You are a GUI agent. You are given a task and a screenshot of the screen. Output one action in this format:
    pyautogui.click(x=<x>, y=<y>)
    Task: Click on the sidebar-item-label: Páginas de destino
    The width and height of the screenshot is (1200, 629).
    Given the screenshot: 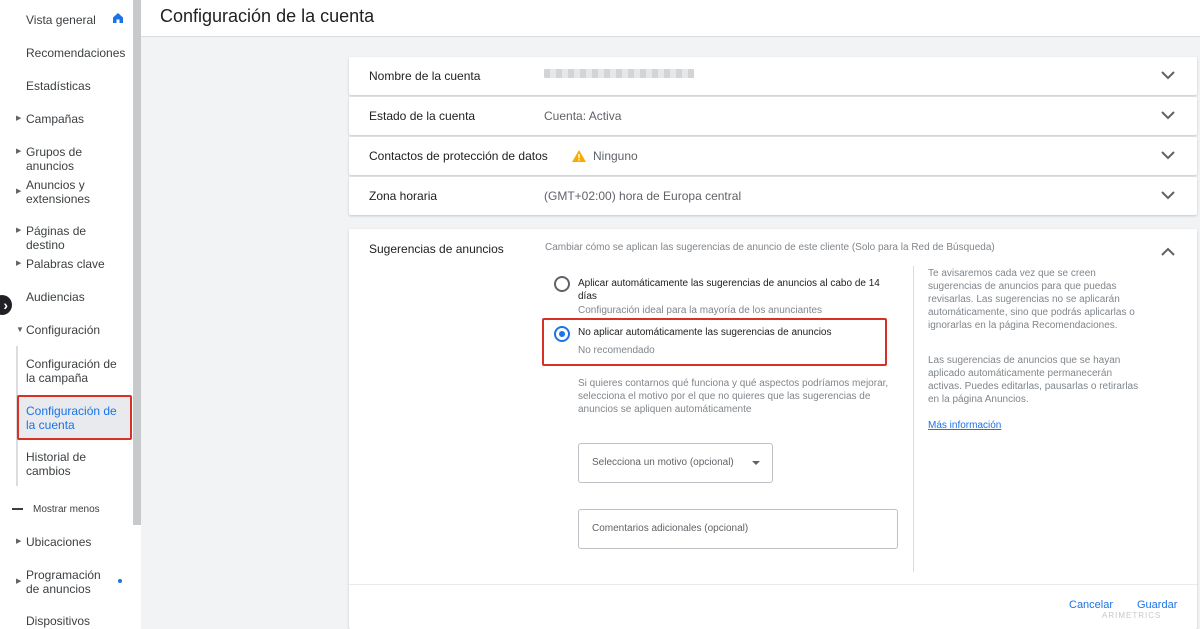 What is the action you would take?
    pyautogui.click(x=56, y=238)
    